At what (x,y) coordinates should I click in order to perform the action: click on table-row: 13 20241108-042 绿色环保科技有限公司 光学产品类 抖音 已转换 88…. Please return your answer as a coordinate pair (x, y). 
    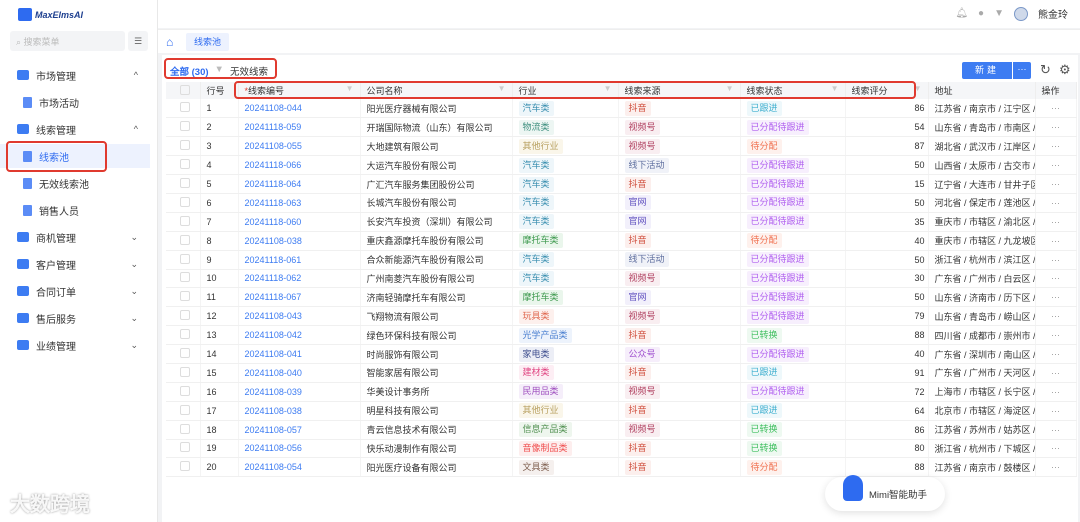
    Looking at the image, I should click on (621, 335).